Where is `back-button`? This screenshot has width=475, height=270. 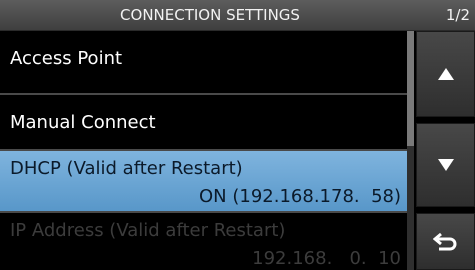
back-button is located at coordinates (445, 241).